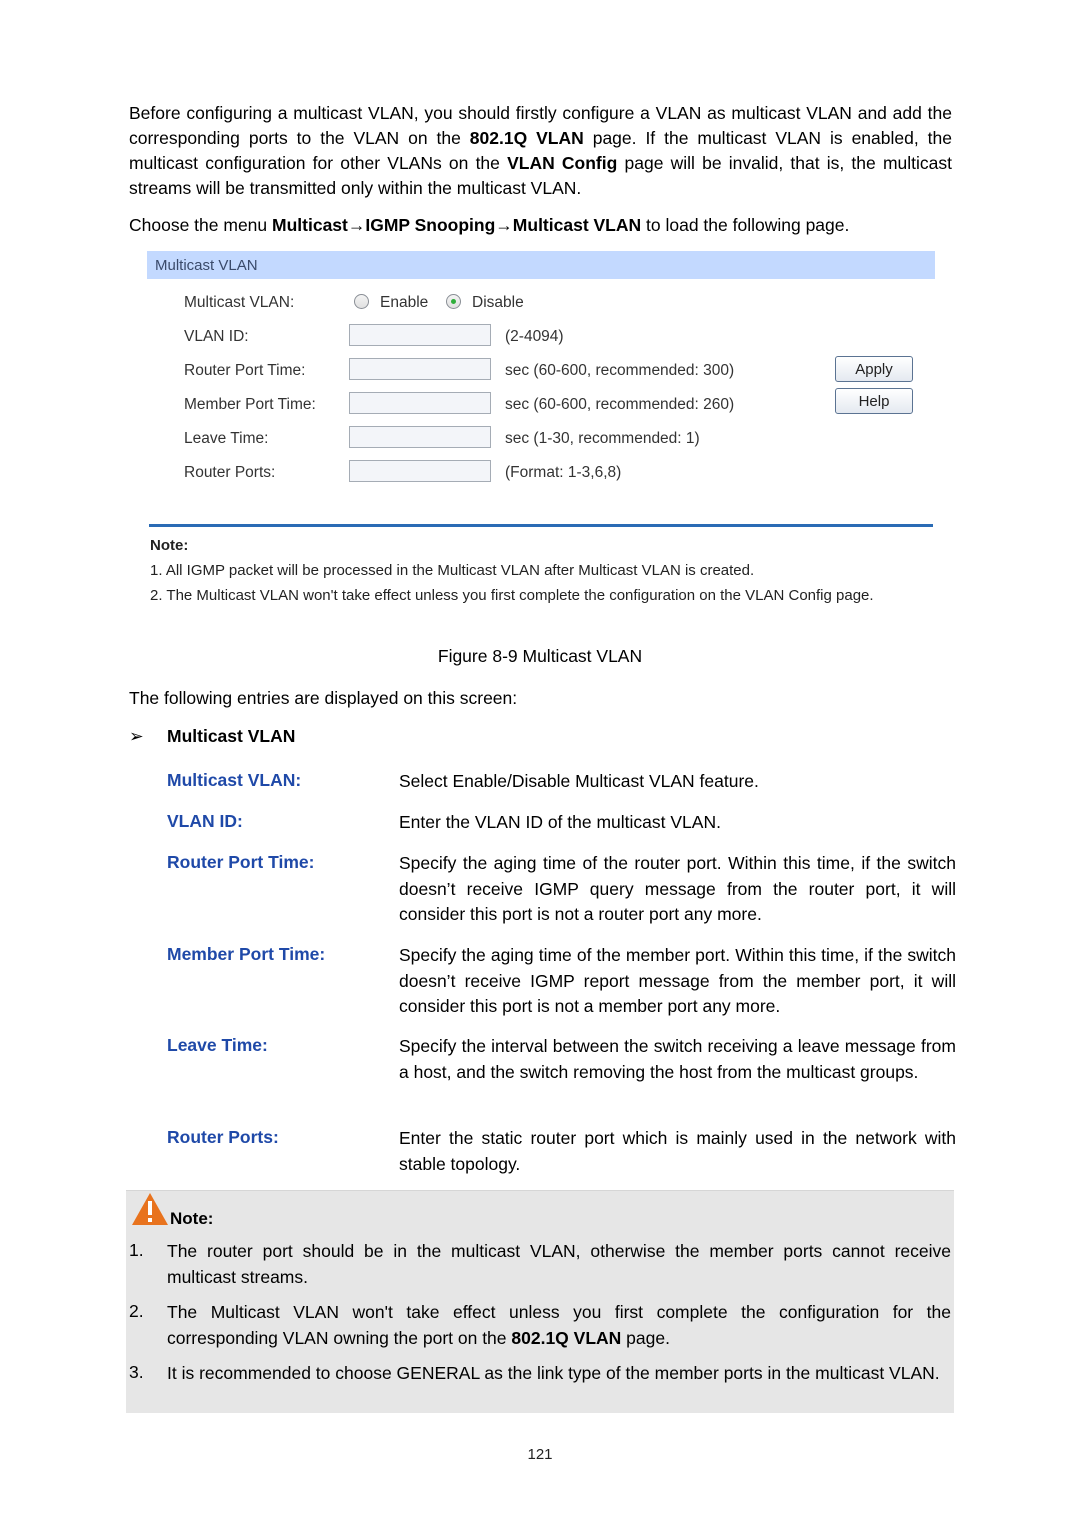 The height and width of the screenshot is (1527, 1080). Describe the element at coordinates (498, 302) in the screenshot. I see `disable-radio-label: Disable` at that location.